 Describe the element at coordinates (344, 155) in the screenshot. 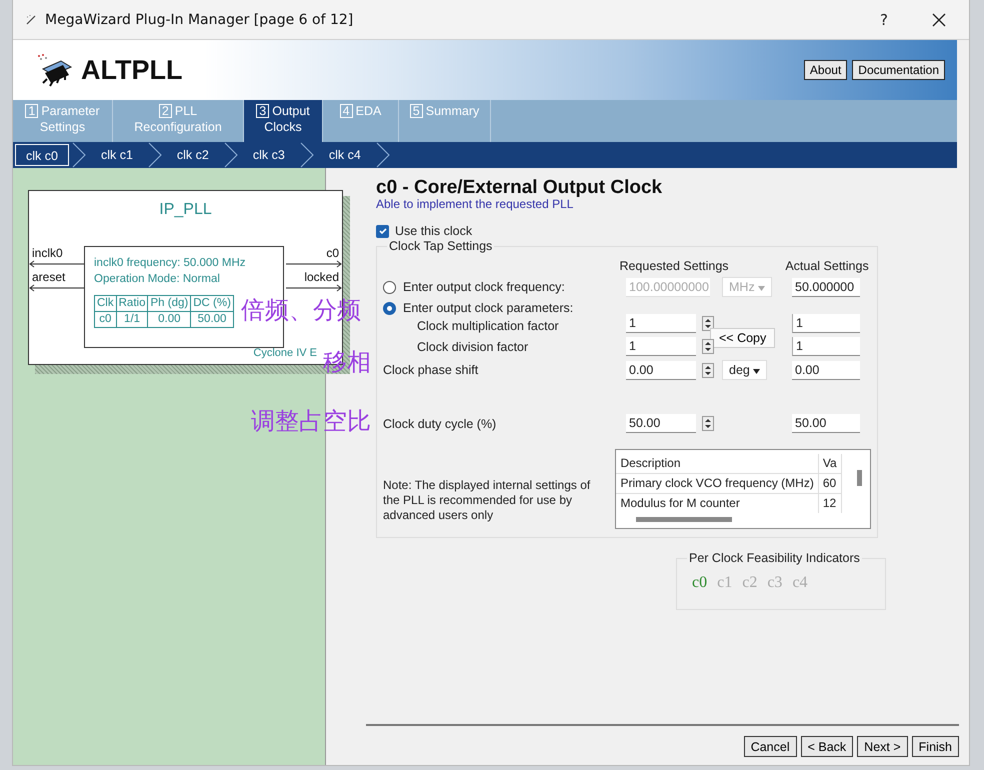

I see `clock-tab: clk c4` at that location.